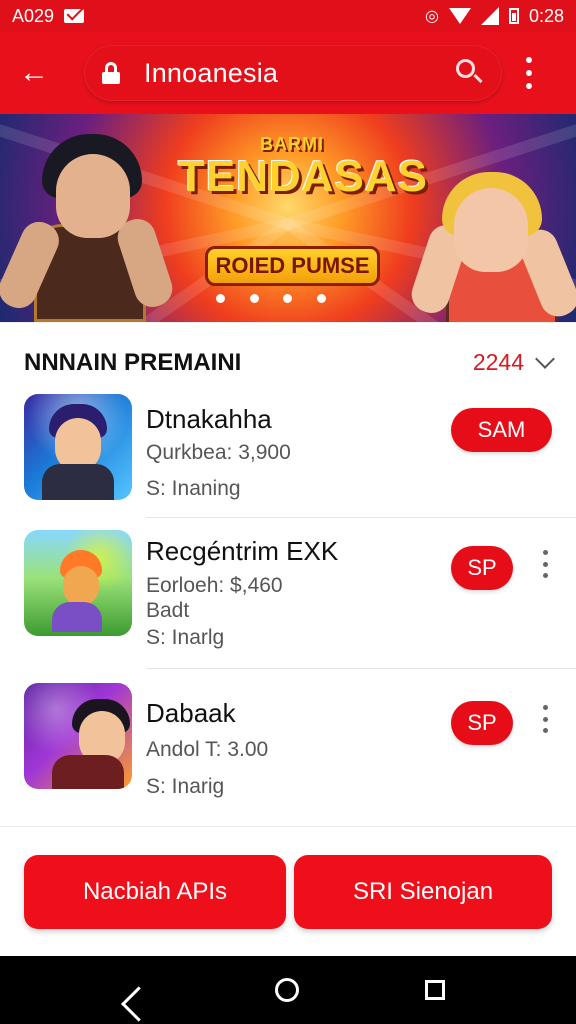 Image resolution: width=576 pixels, height=1024 pixels. I want to click on banner-subtitle: ROIED PUMSE, so click(292, 266).